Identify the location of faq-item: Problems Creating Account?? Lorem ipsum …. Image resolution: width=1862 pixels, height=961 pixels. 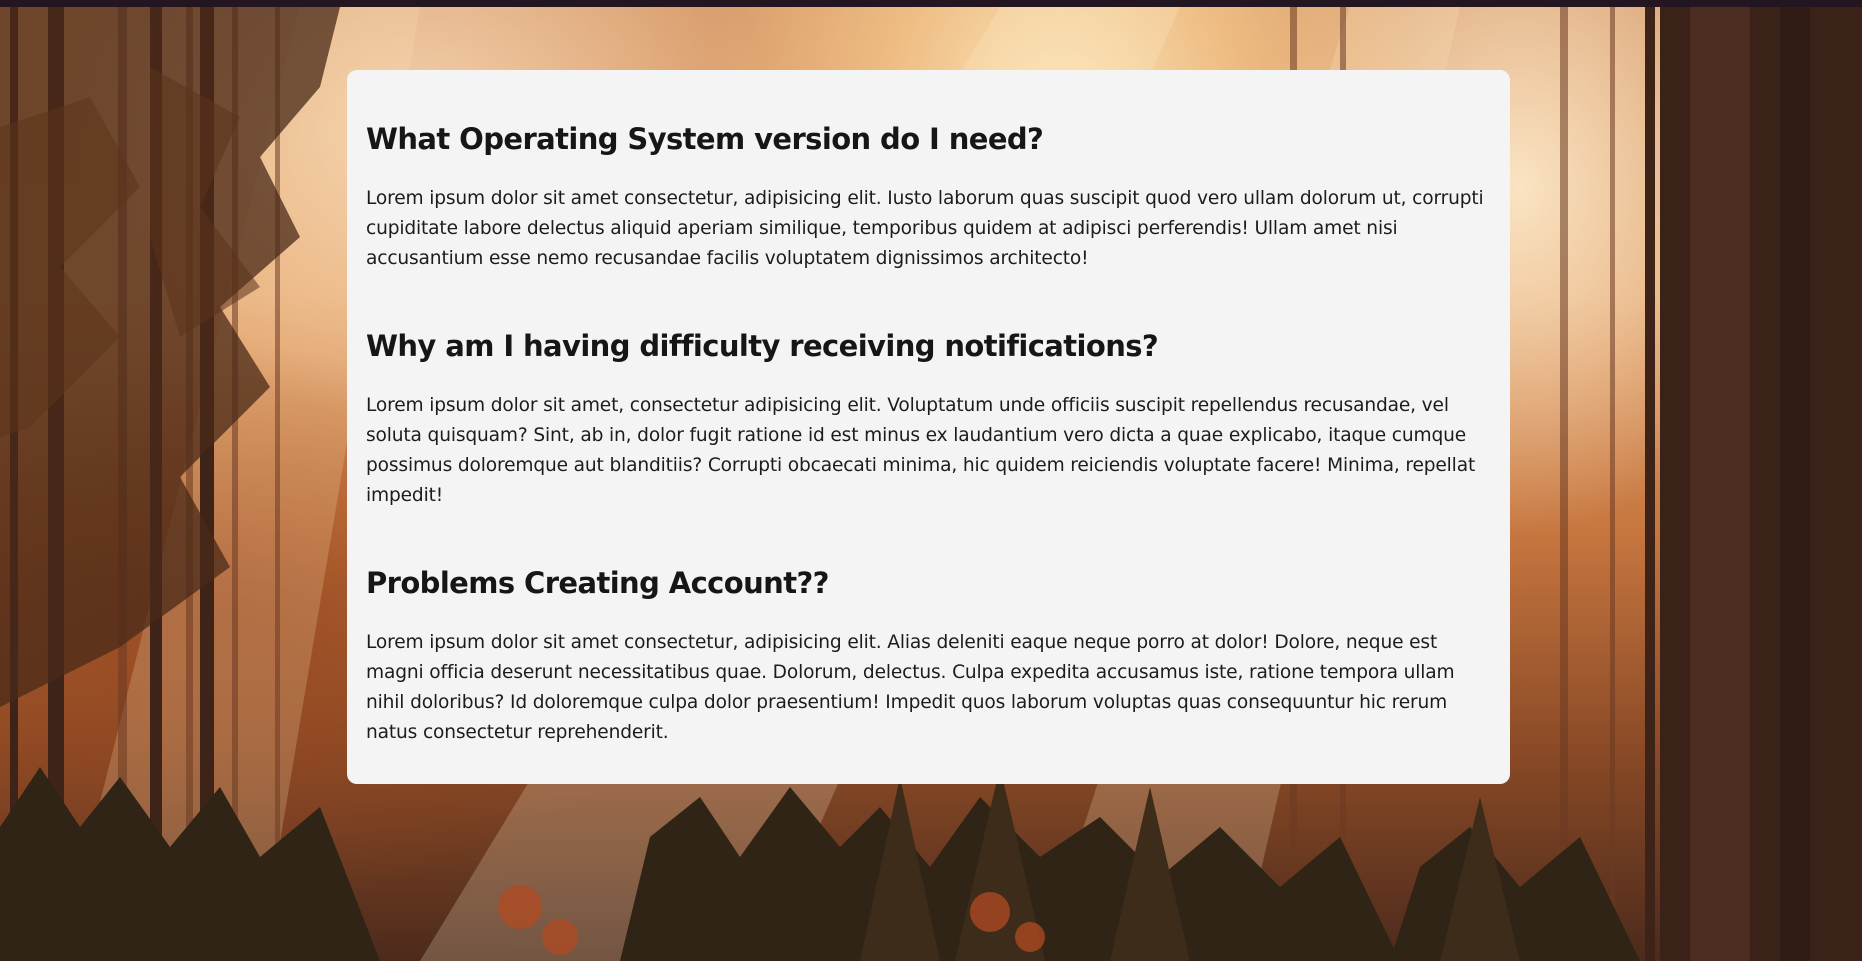
(928, 655).